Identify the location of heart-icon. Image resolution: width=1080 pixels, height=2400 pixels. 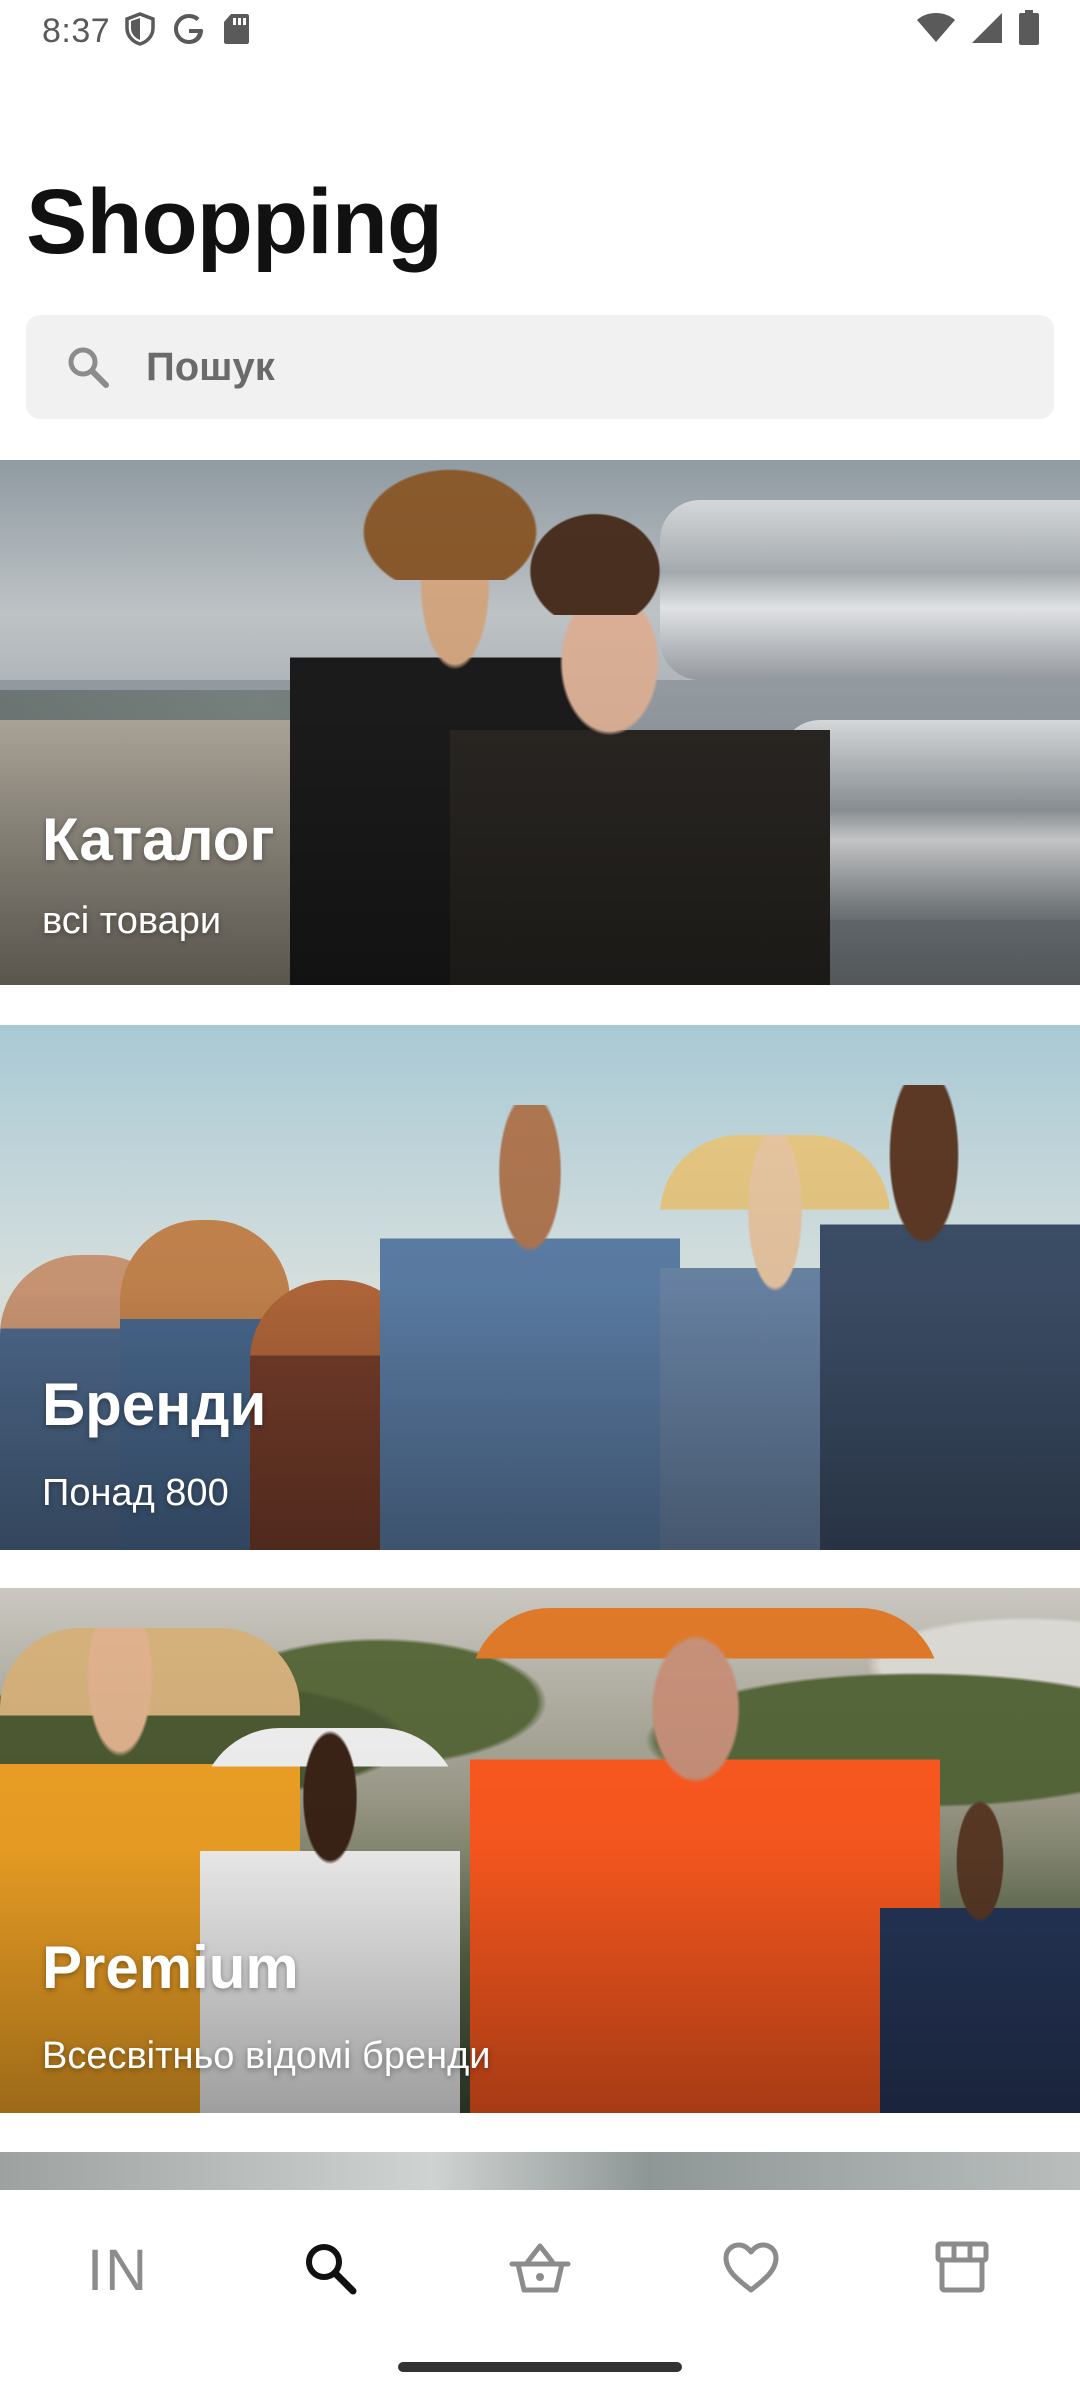
(751, 2270).